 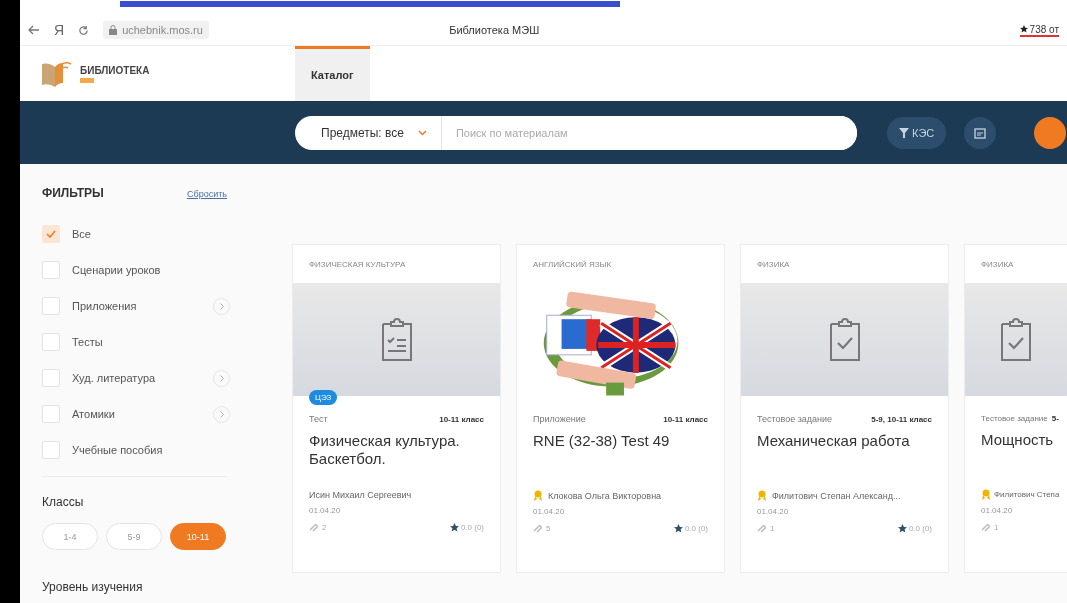 I want to click on level-title: Уровень изучения, so click(x=93, y=587).